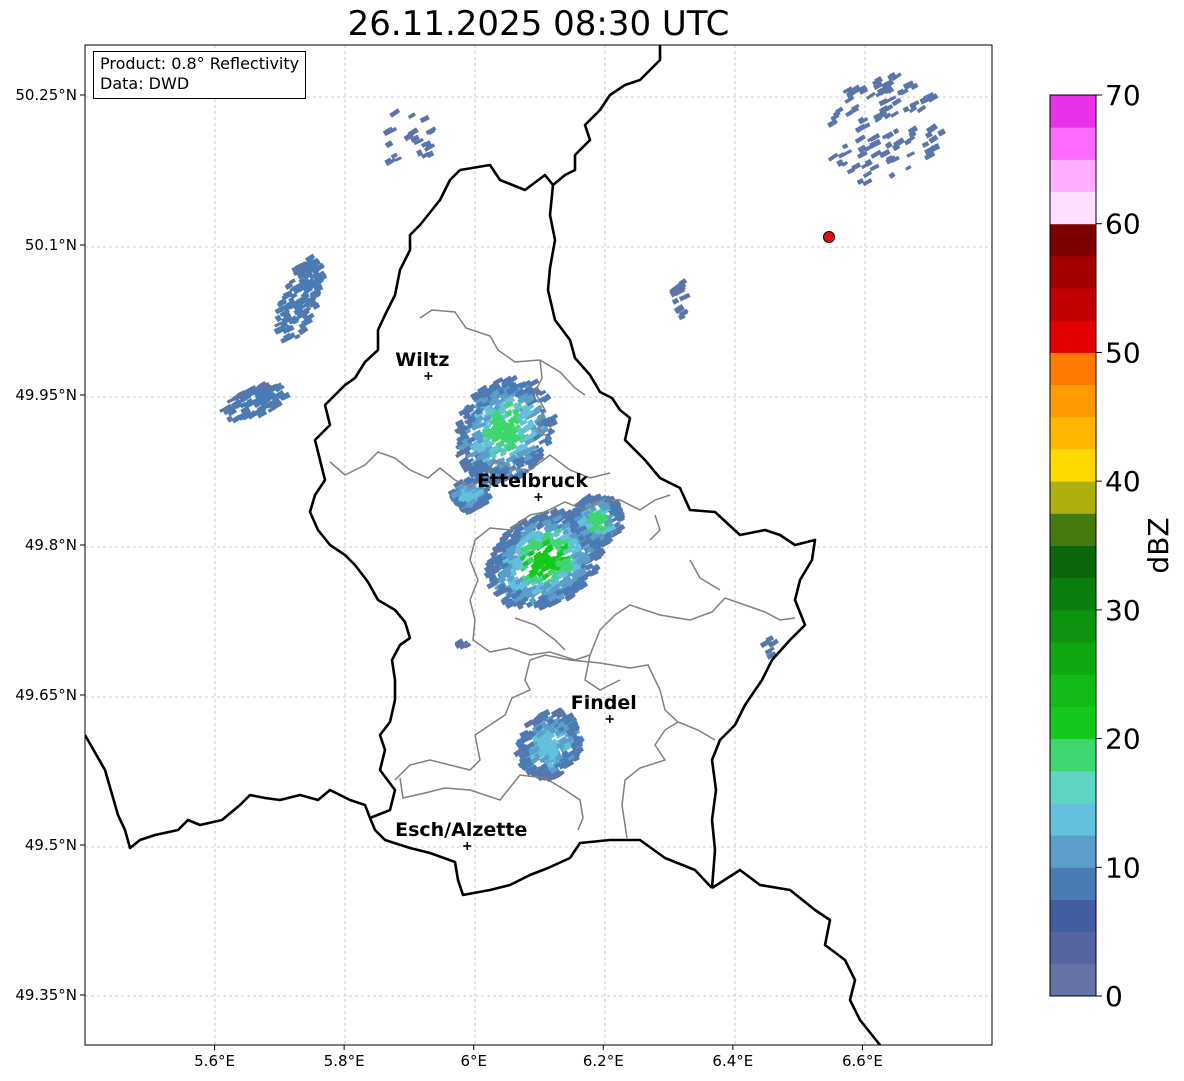 This screenshot has width=1184, height=1081. I want to click on lat-tick-label: 50.25°N, so click(46, 95).